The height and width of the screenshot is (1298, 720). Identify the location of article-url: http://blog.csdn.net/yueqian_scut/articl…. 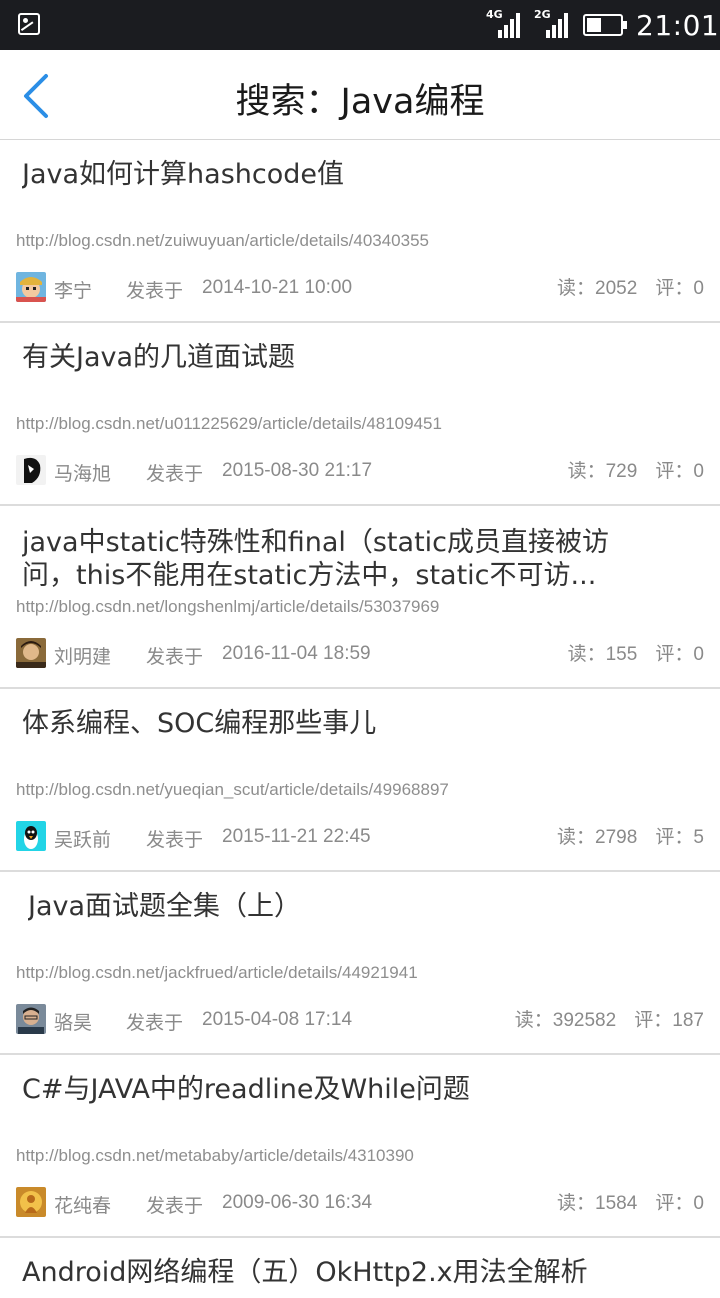
(232, 789).